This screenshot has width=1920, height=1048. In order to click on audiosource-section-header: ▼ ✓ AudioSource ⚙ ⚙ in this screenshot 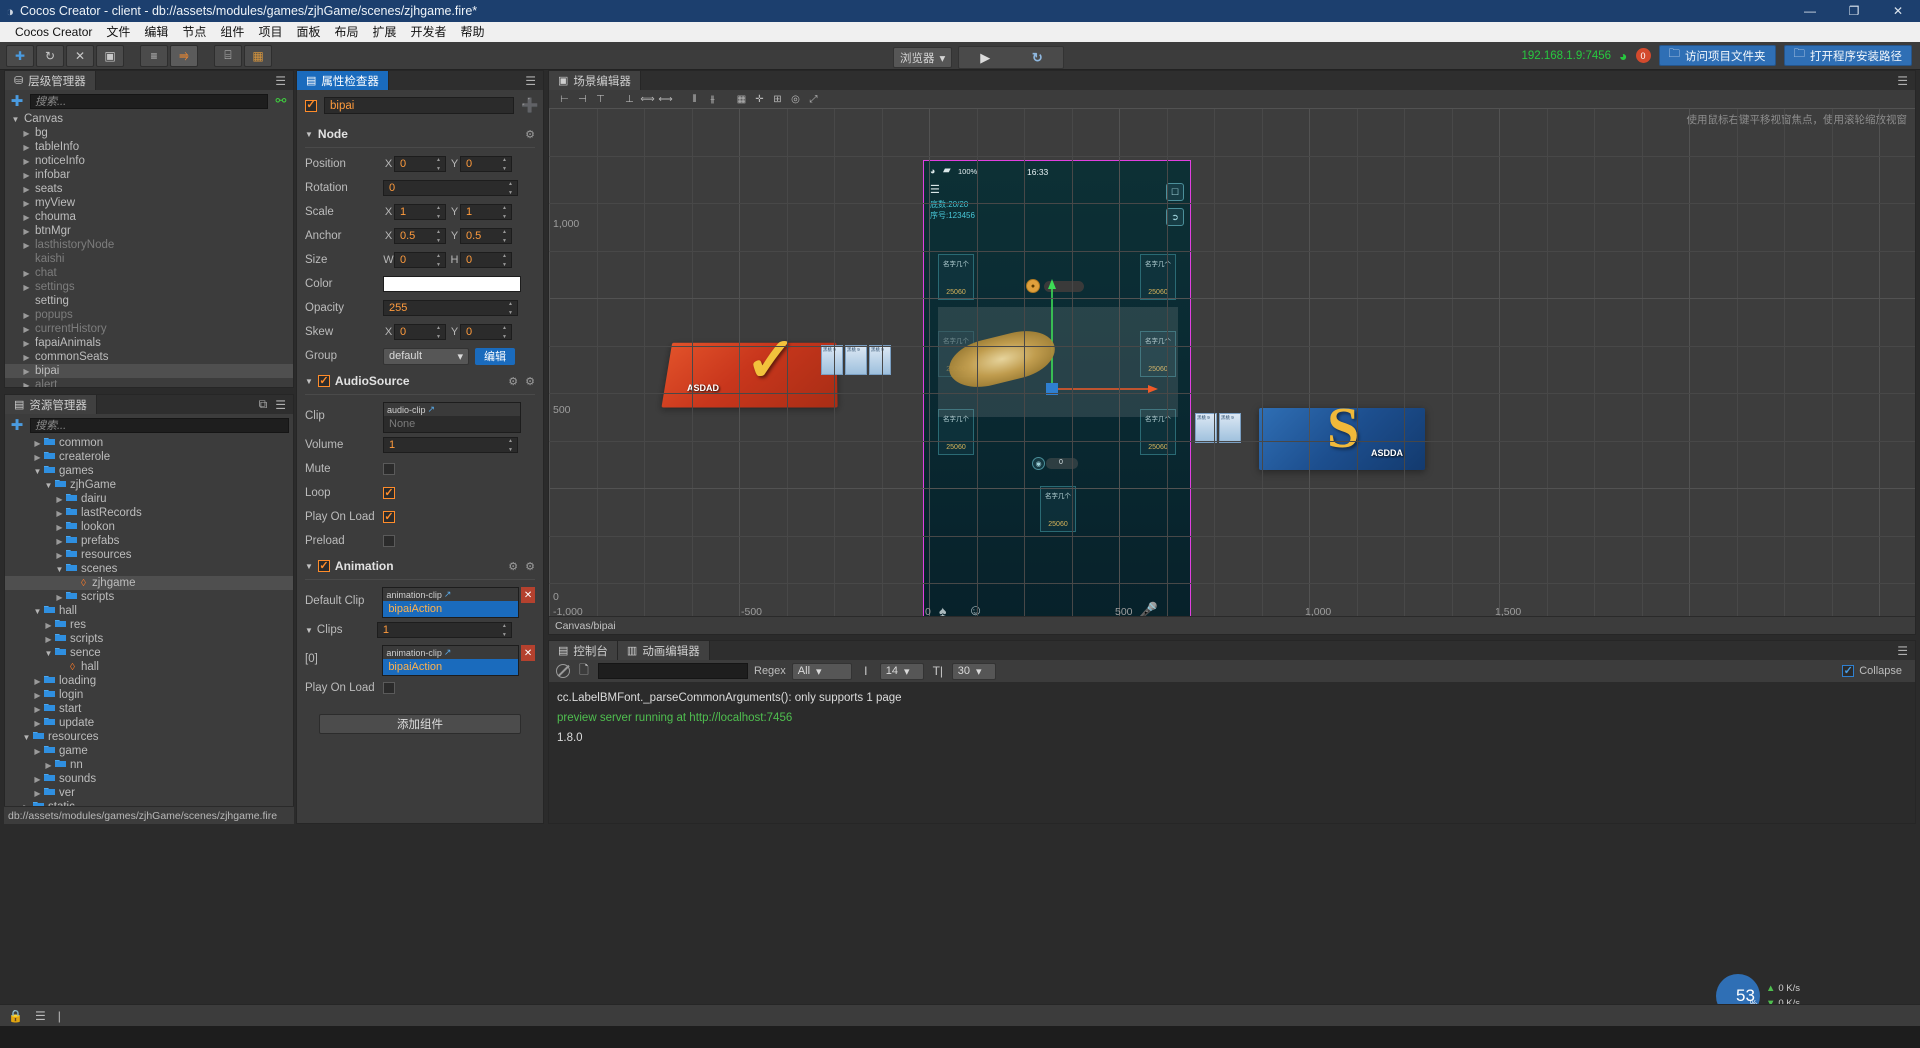, I will do `click(420, 380)`.